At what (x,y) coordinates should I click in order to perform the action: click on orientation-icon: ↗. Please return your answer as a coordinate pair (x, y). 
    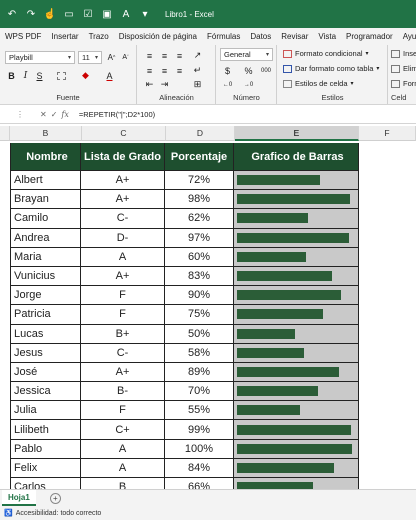
    Looking at the image, I should click on (197, 55).